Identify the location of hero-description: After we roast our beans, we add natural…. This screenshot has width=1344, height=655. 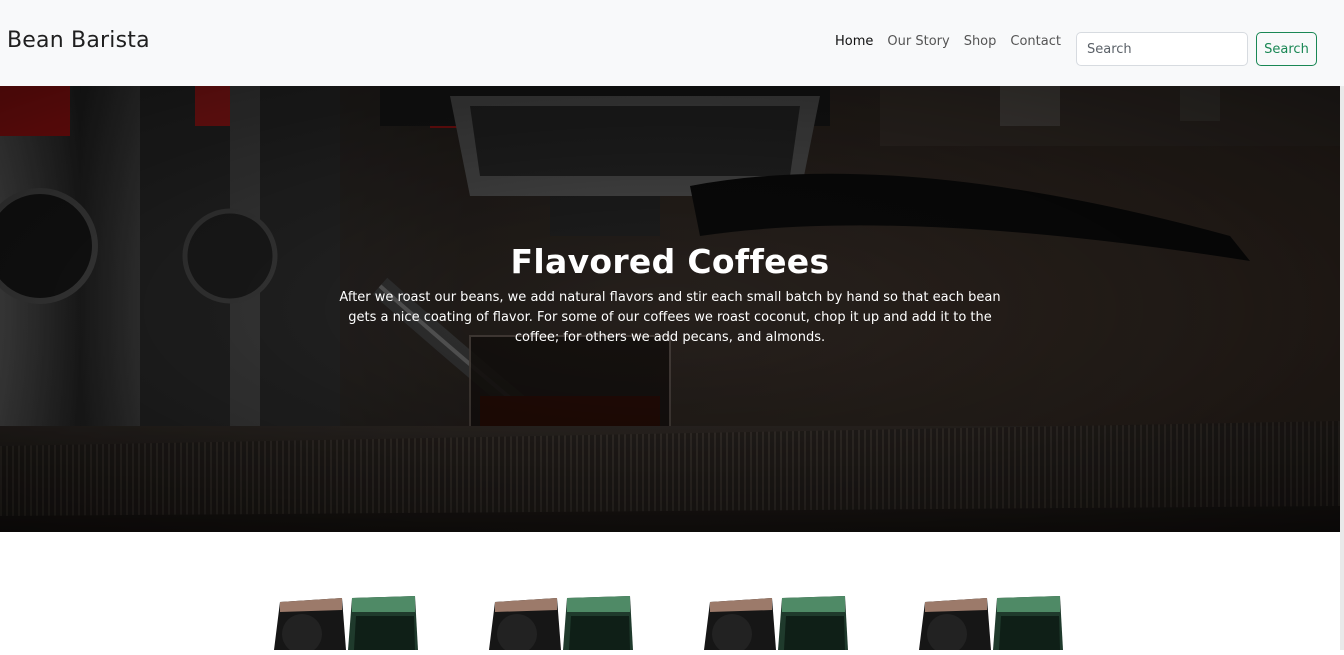
(670, 317).